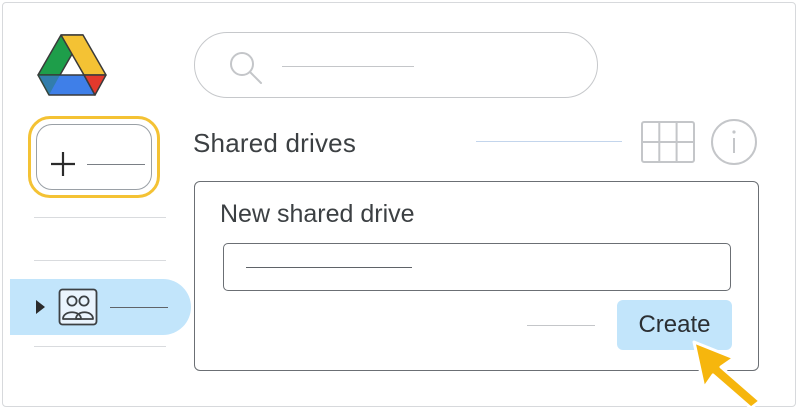 This screenshot has height=415, width=800. What do you see at coordinates (317, 214) in the screenshot?
I see `dialog-title: New shared drive` at bounding box center [317, 214].